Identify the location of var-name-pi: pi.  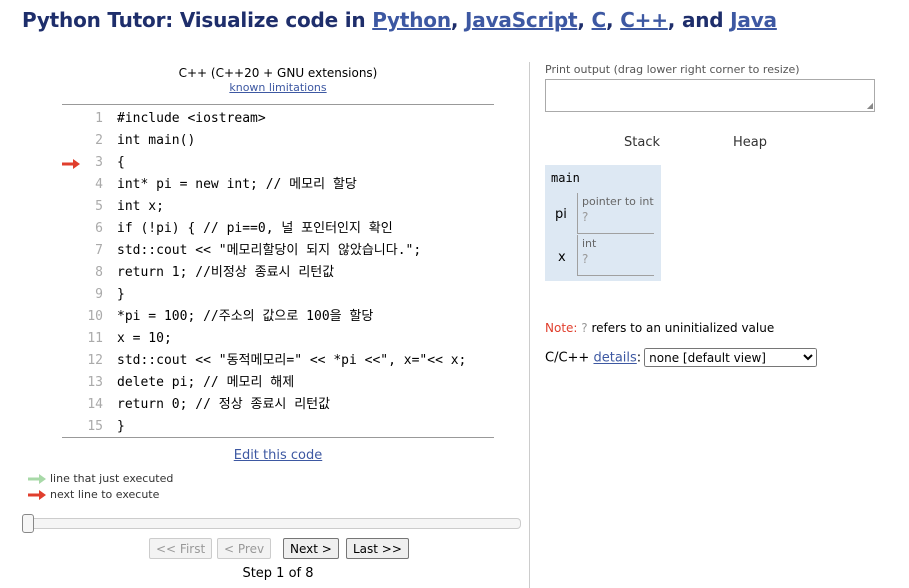
(561, 214).